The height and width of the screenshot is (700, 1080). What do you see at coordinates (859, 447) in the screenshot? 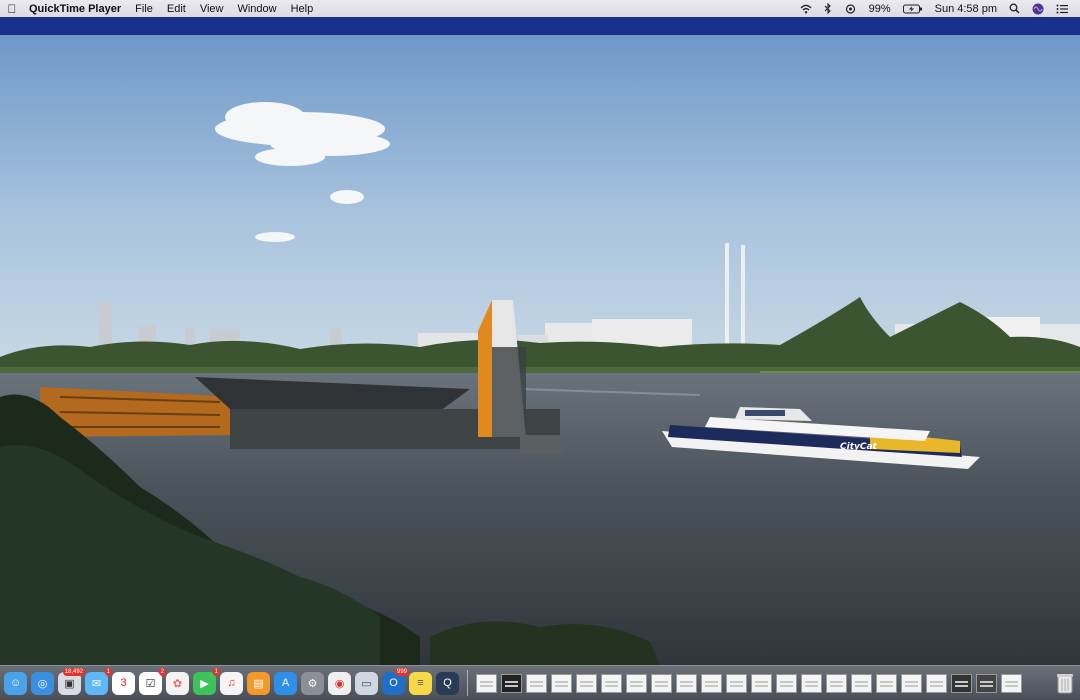
I see `ferry-label: CityCat` at bounding box center [859, 447].